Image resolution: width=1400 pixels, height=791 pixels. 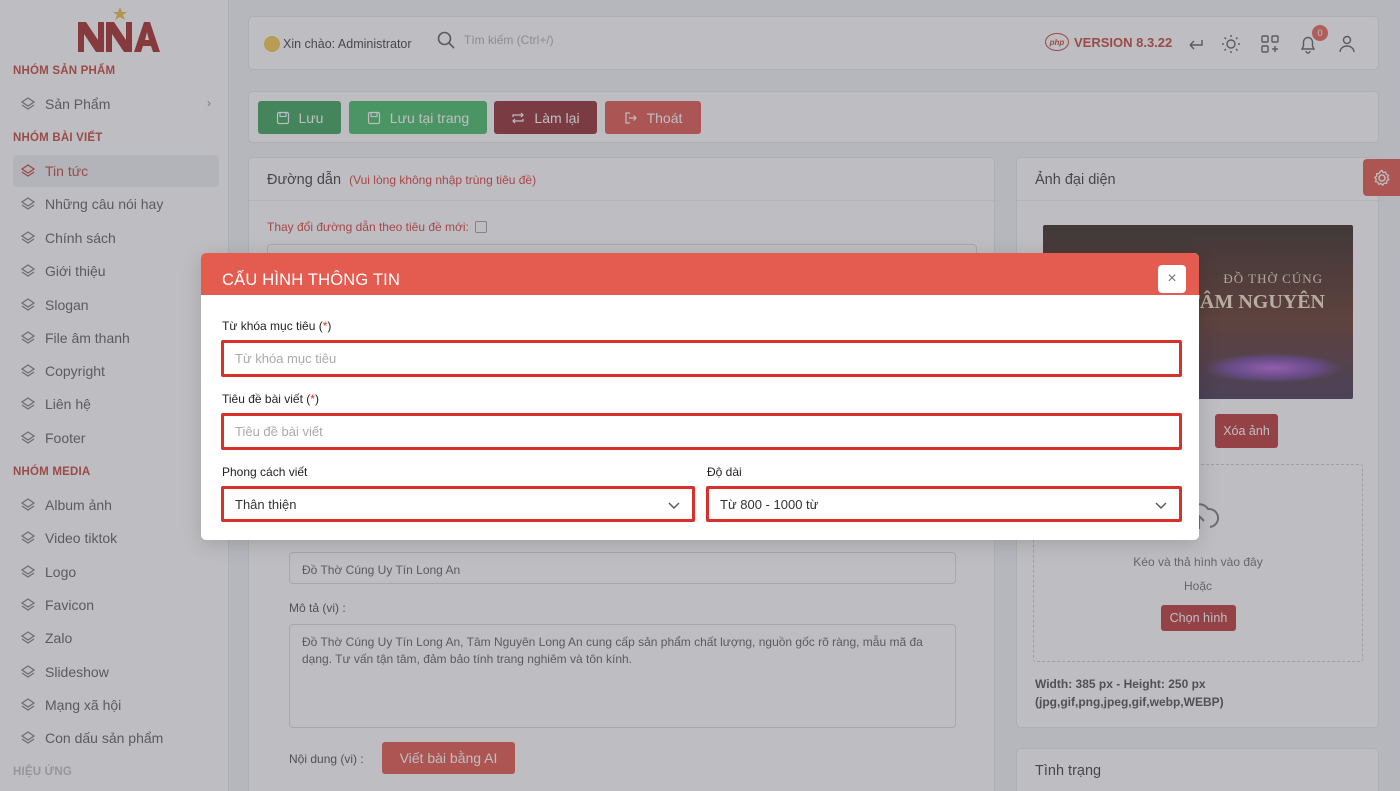 I want to click on keyword-label: Từ khóa mục tiêu (*), so click(x=277, y=326).